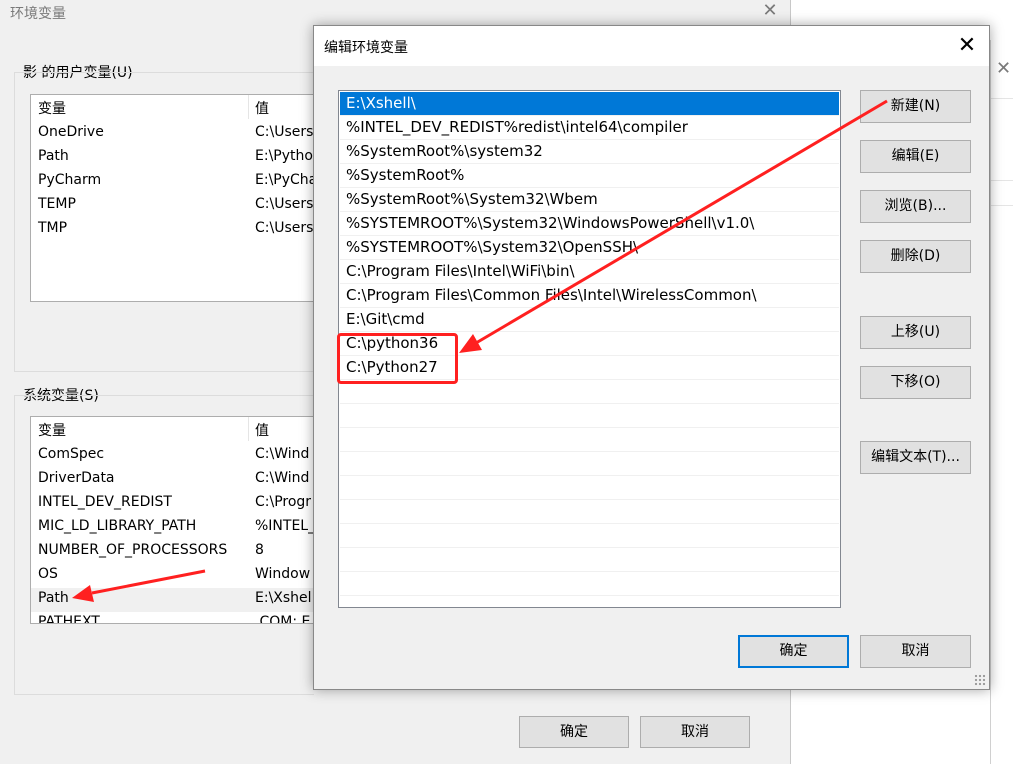 This screenshot has width=1013, height=764. What do you see at coordinates (589, 320) in the screenshot?
I see `list-item: E:\Git\cmd` at bounding box center [589, 320].